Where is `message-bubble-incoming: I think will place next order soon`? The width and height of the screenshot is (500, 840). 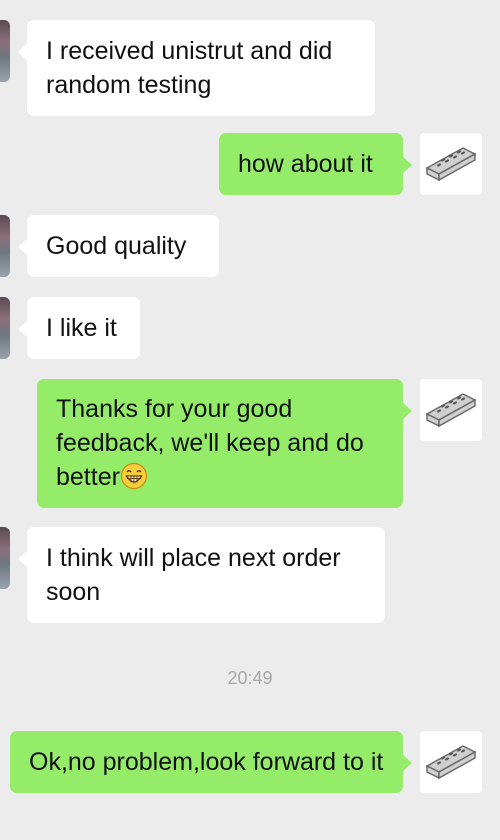 message-bubble-incoming: I think will place next order soon is located at coordinates (201, 575).